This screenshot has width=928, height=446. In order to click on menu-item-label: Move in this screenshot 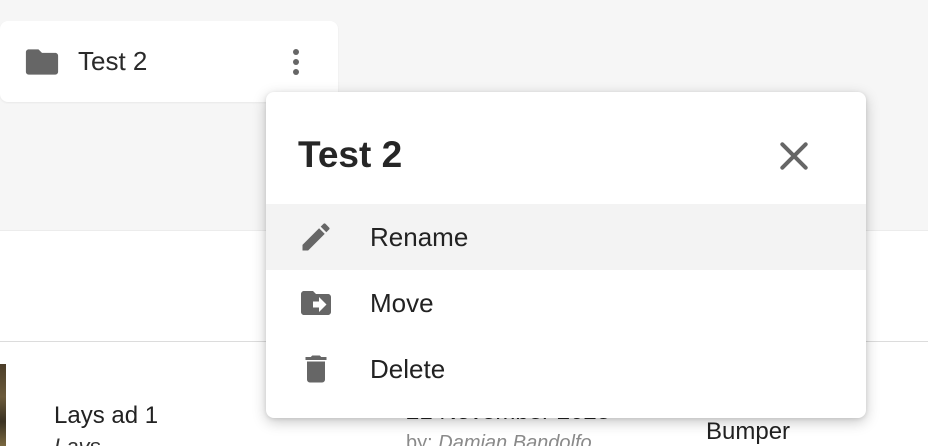, I will do `click(402, 303)`.